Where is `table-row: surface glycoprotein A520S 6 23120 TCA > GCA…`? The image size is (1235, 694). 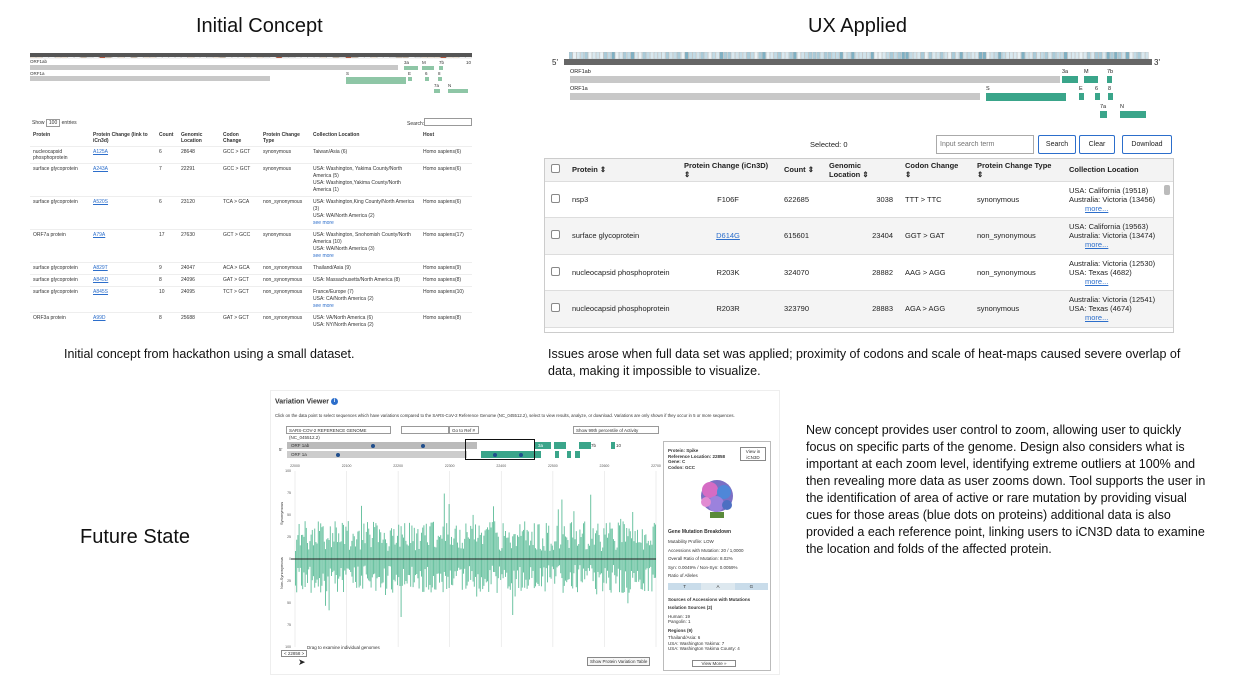
table-row: surface glycoprotein A520S 6 23120 TCA > GCA… is located at coordinates (251, 213).